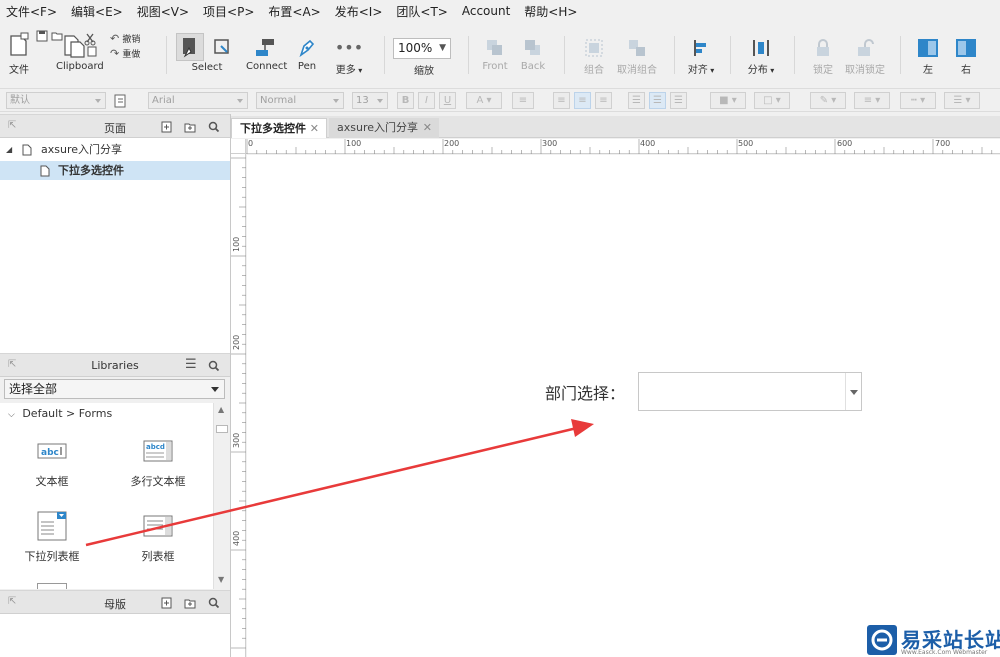 The image size is (1000, 657). Describe the element at coordinates (421, 11) in the screenshot. I see `menu-team: 团队<T>` at that location.